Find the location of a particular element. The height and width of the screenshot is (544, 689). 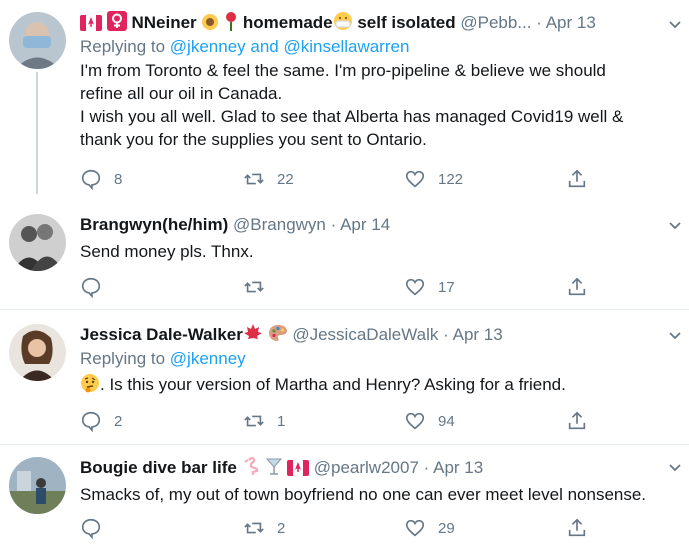

like-button: 17 is located at coordinates (429, 287).